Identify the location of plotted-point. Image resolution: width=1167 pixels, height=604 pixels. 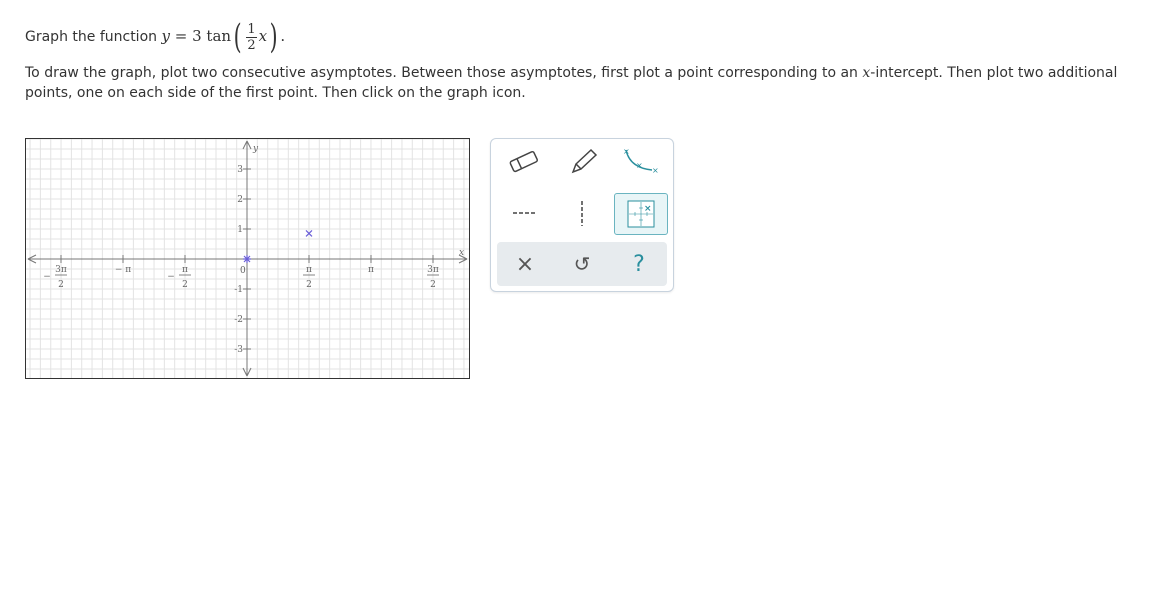
(247, 259).